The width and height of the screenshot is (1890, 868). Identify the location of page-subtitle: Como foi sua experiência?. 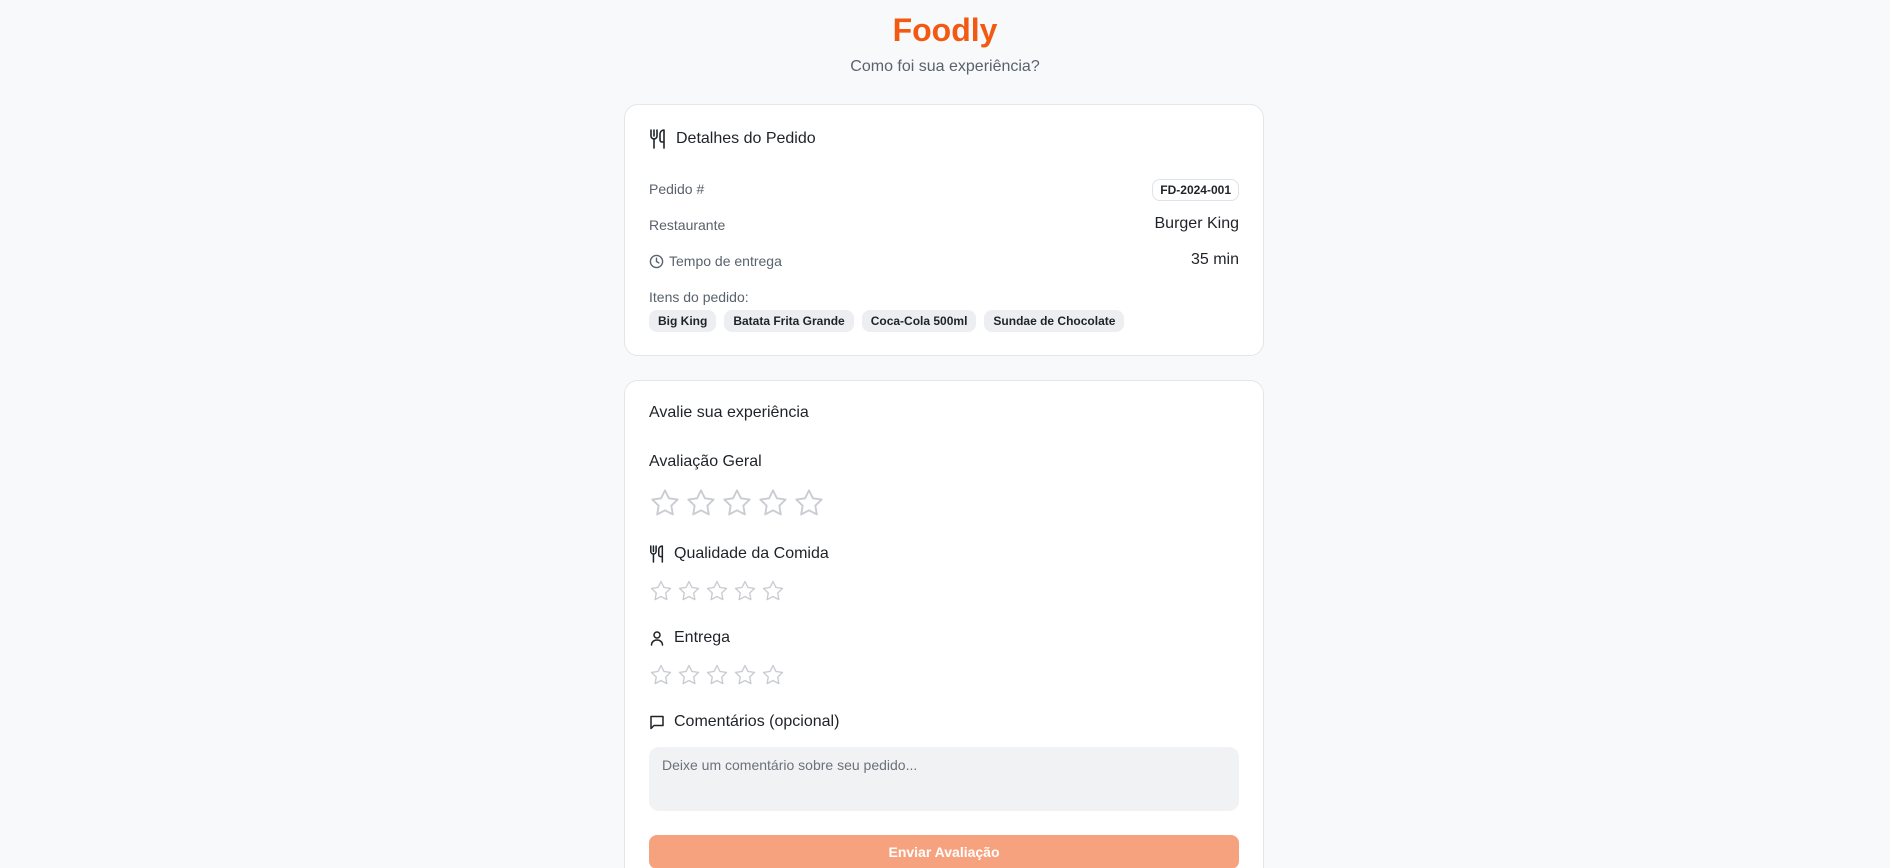
(945, 66).